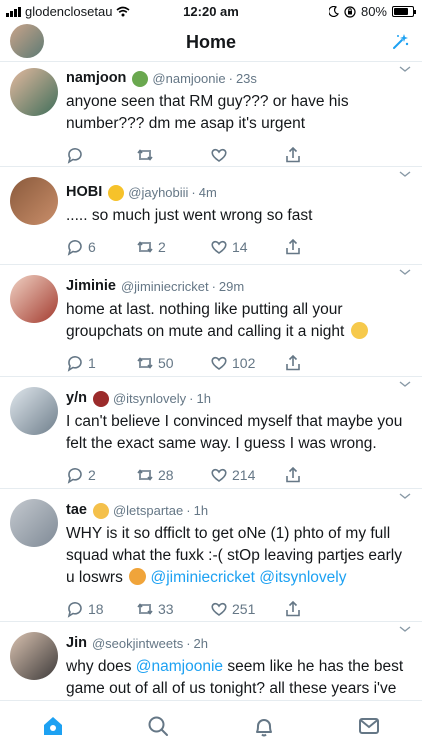 The width and height of the screenshot is (422, 750). What do you see at coordinates (166, 475) in the screenshot?
I see `retweet-count: 28` at bounding box center [166, 475].